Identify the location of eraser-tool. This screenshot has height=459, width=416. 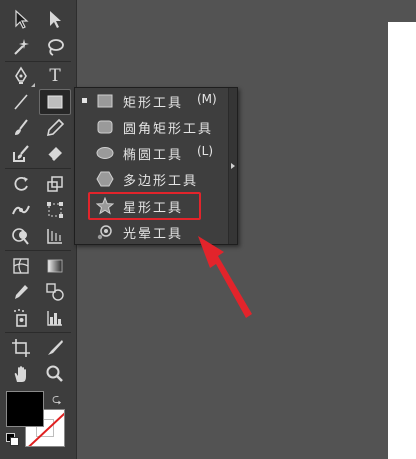
(55, 154).